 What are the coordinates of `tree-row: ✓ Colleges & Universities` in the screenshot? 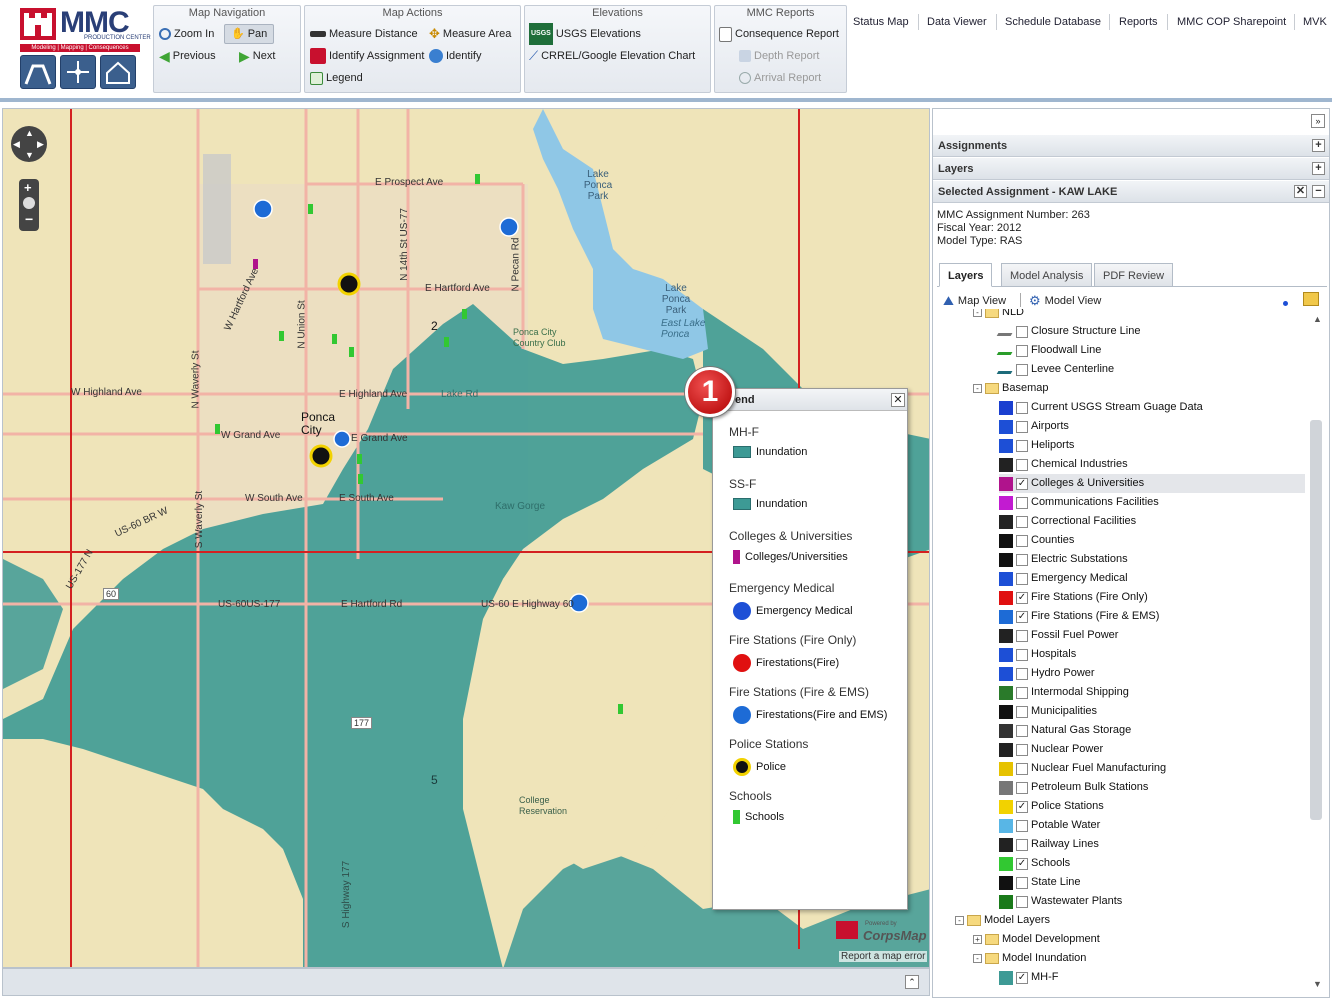 It's located at (1152, 483).